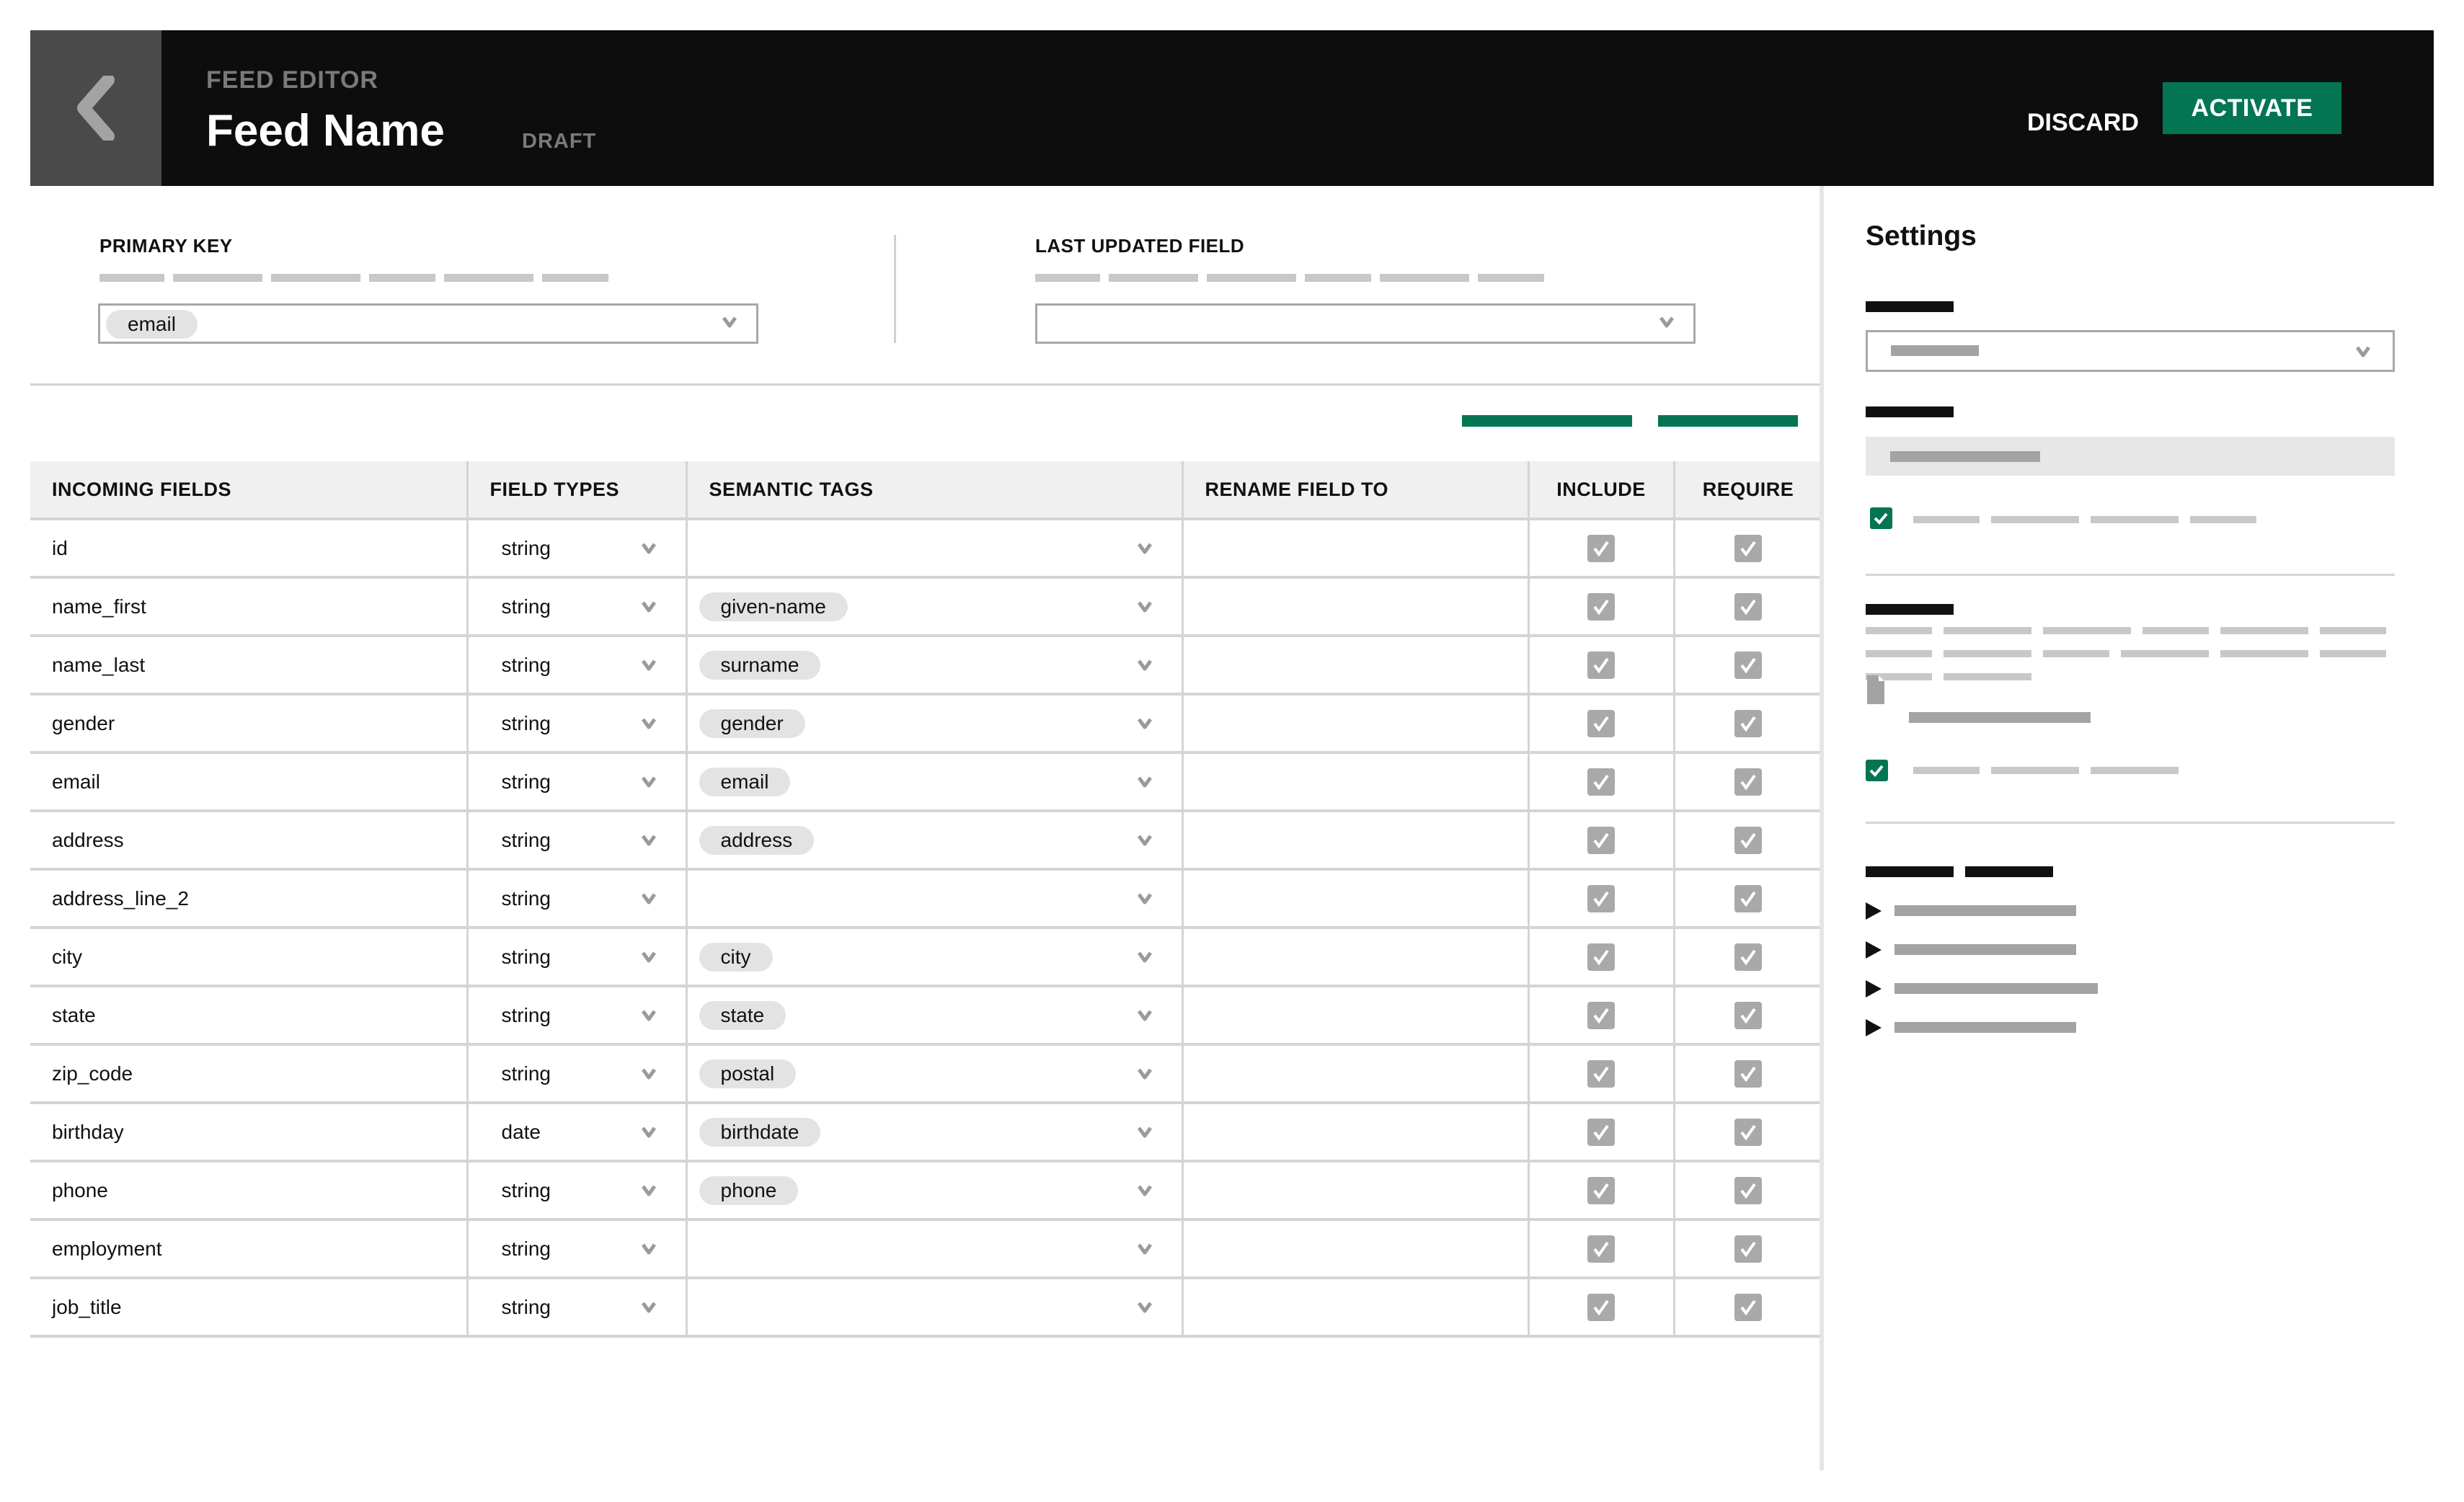 The height and width of the screenshot is (1502, 2464). What do you see at coordinates (2083, 122) in the screenshot?
I see `discard-button: DISCARD` at bounding box center [2083, 122].